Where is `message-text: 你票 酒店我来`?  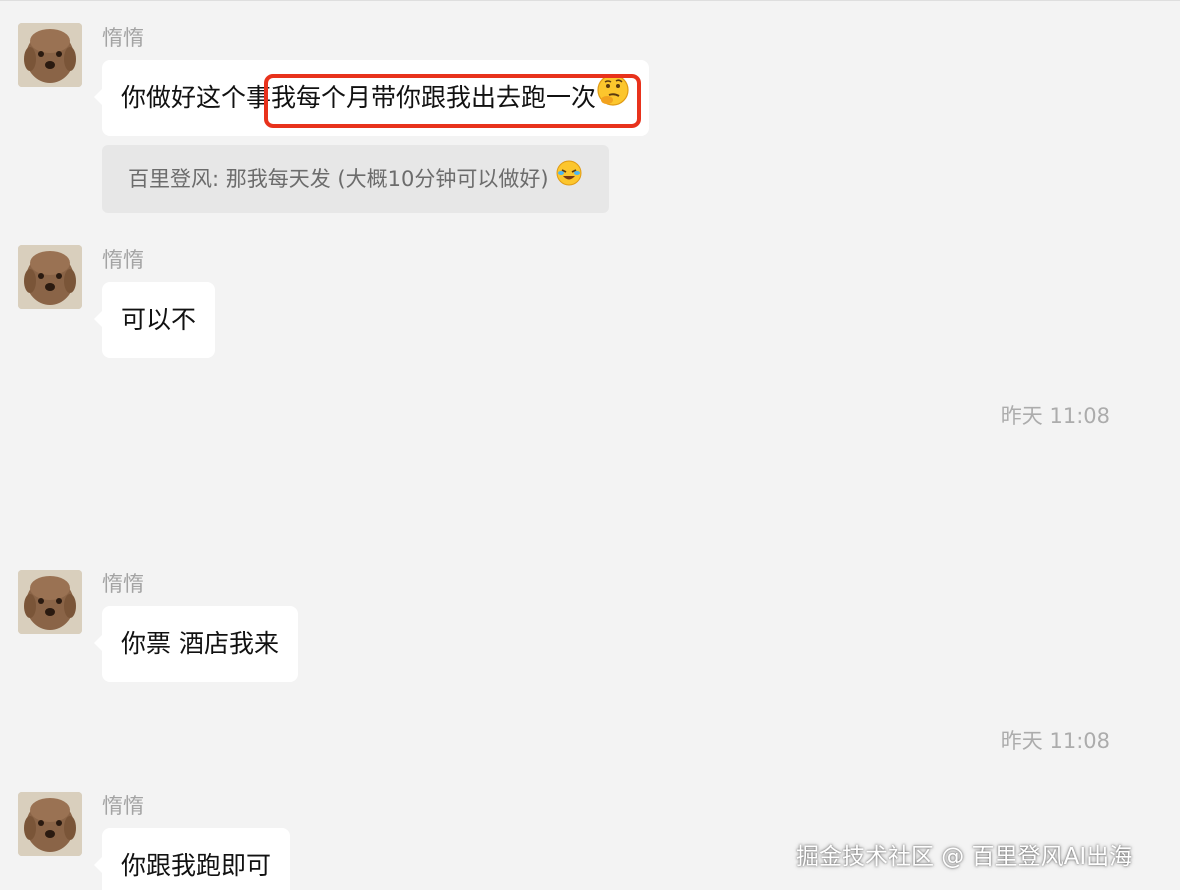
message-text: 你票 酒店我来 is located at coordinates (200, 643).